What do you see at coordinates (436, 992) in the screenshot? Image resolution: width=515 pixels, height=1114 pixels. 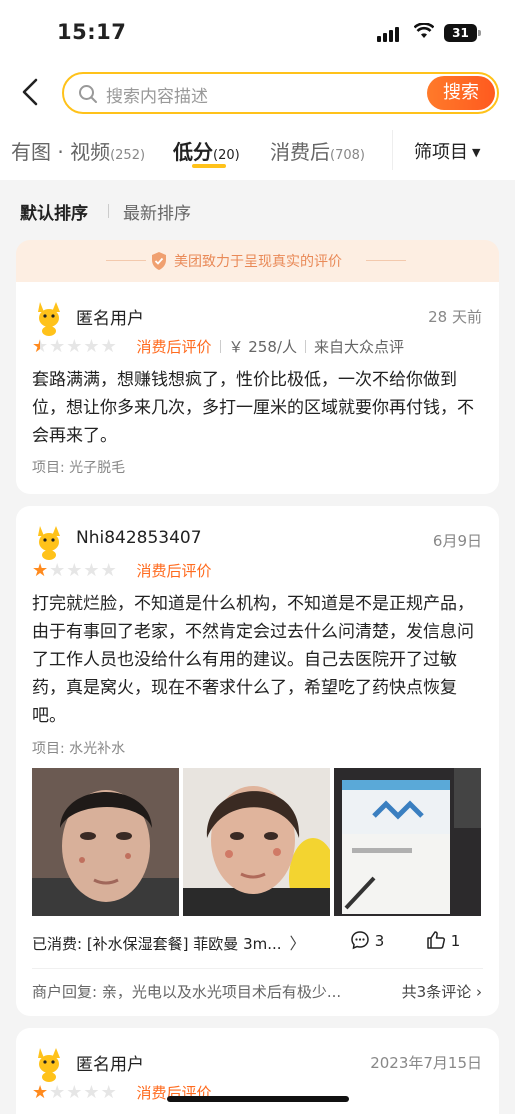 I see `all-comments-label: 共3条评论` at bounding box center [436, 992].